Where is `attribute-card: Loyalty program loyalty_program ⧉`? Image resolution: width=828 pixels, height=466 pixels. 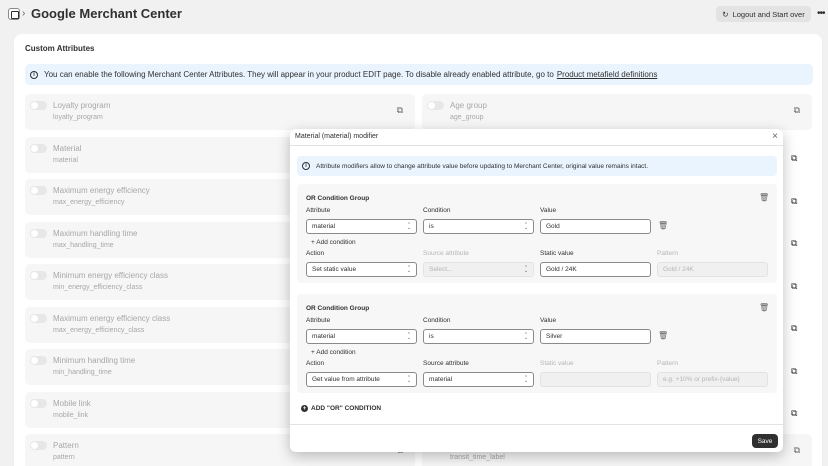
attribute-card: Loyalty program loyalty_program ⧉ is located at coordinates (220, 112).